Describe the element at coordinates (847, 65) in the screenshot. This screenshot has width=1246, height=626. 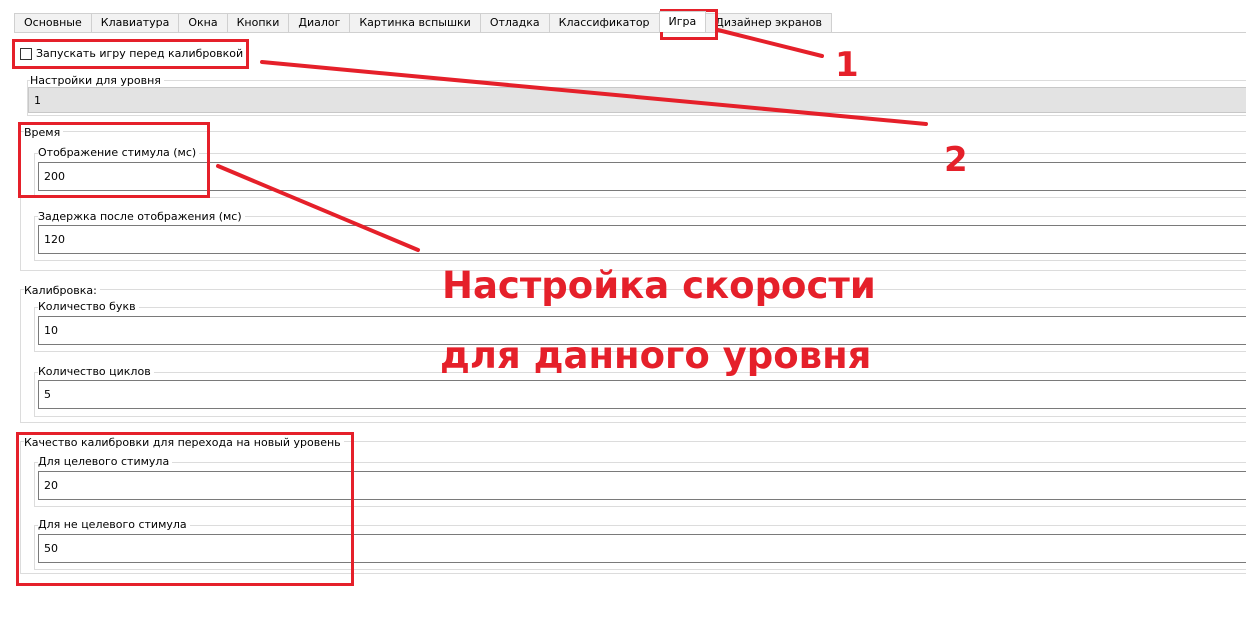
I see `annotation-number-1: 1` at that location.